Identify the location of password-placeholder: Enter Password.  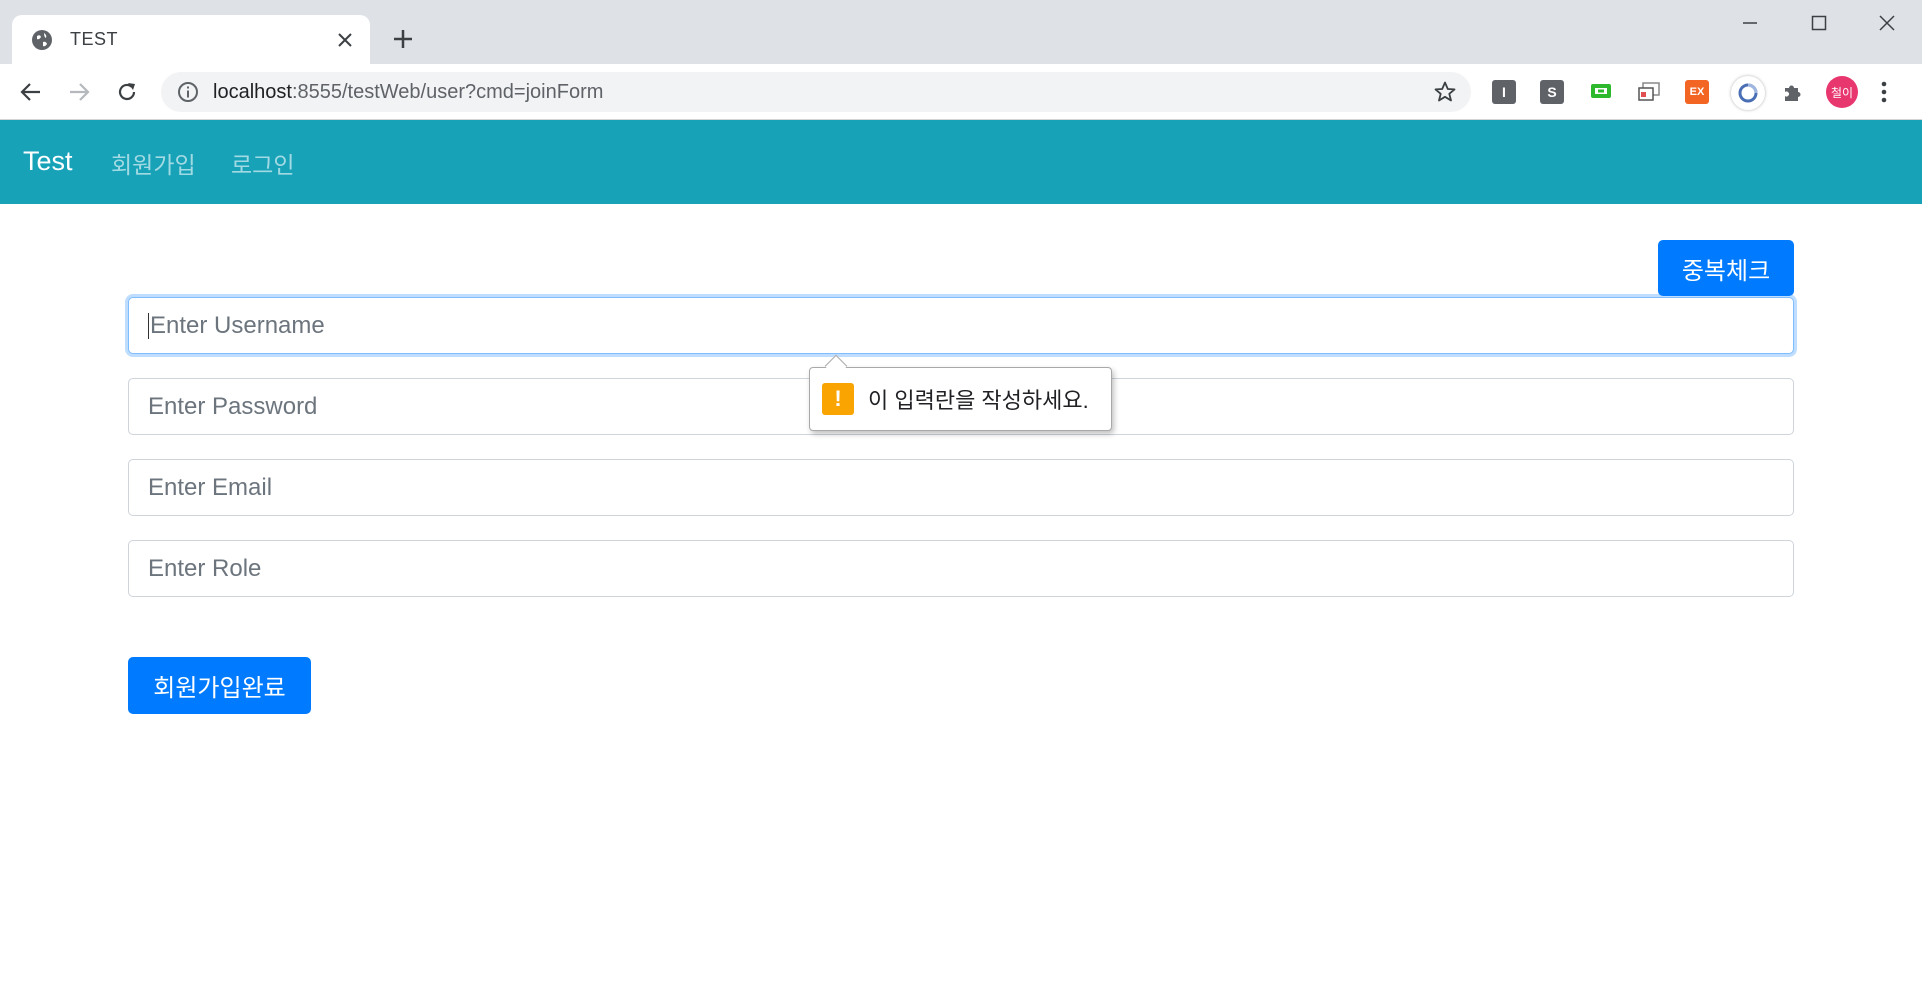
(233, 406).